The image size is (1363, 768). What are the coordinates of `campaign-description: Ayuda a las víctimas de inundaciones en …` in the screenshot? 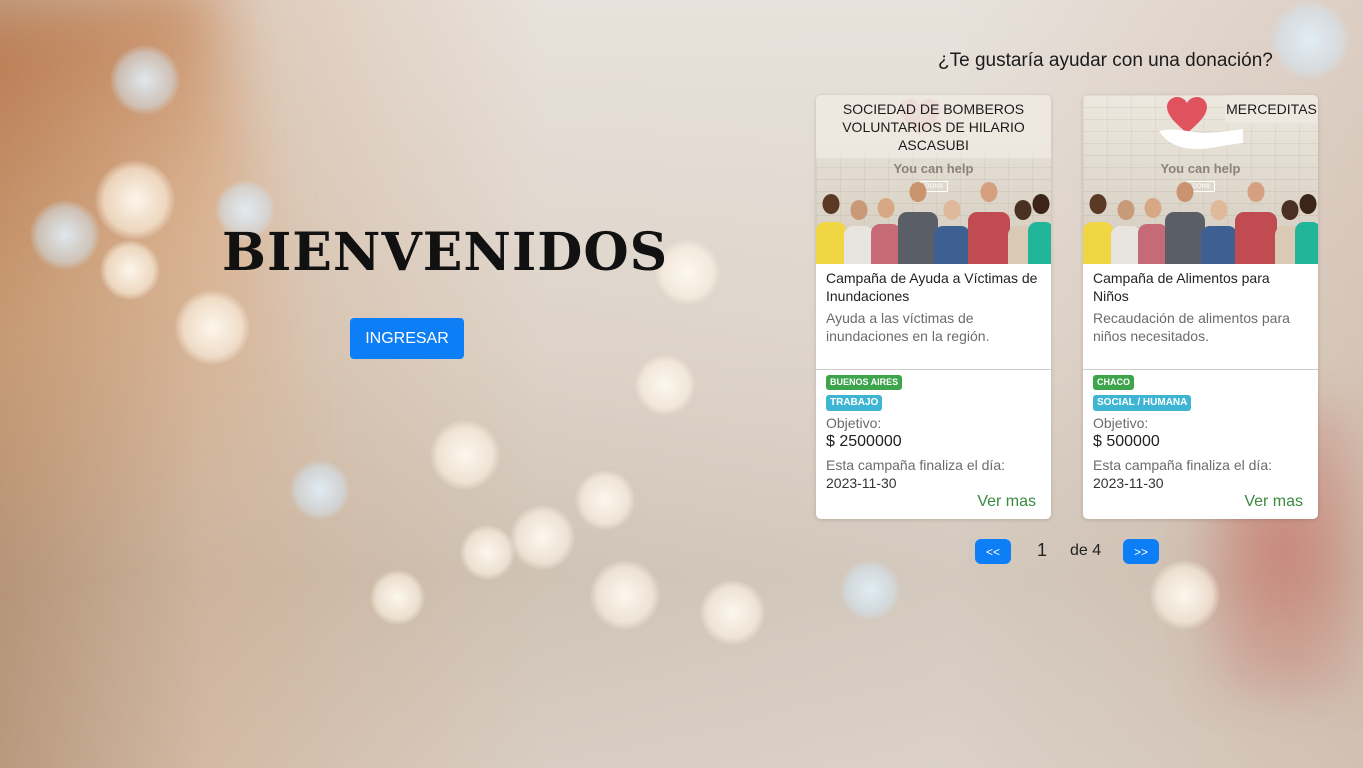 It's located at (908, 327).